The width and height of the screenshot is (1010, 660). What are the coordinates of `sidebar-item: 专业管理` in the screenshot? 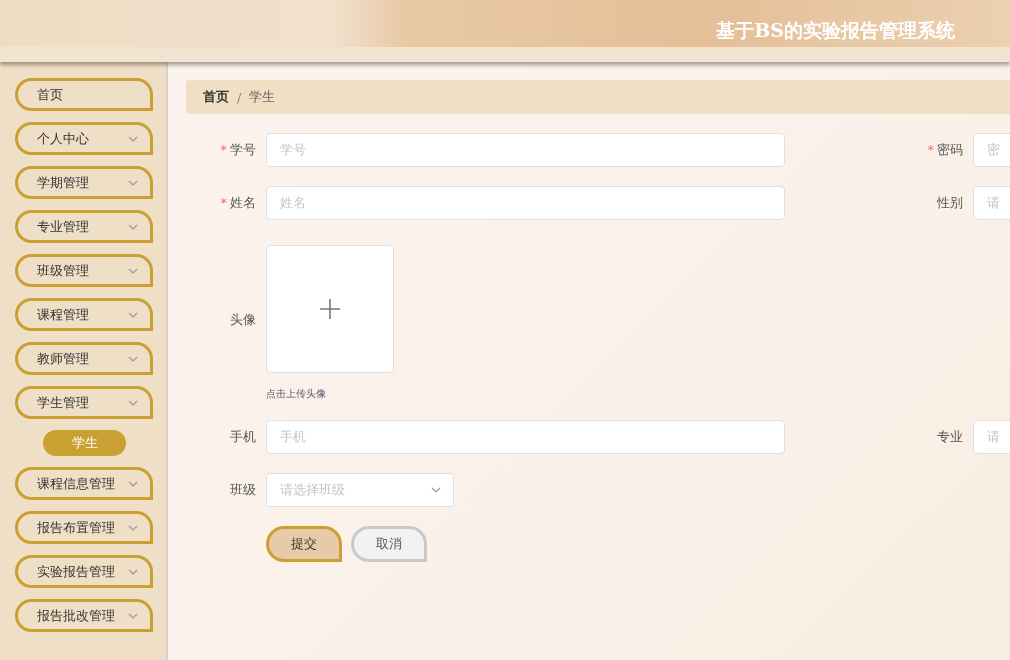 It's located at (84, 226).